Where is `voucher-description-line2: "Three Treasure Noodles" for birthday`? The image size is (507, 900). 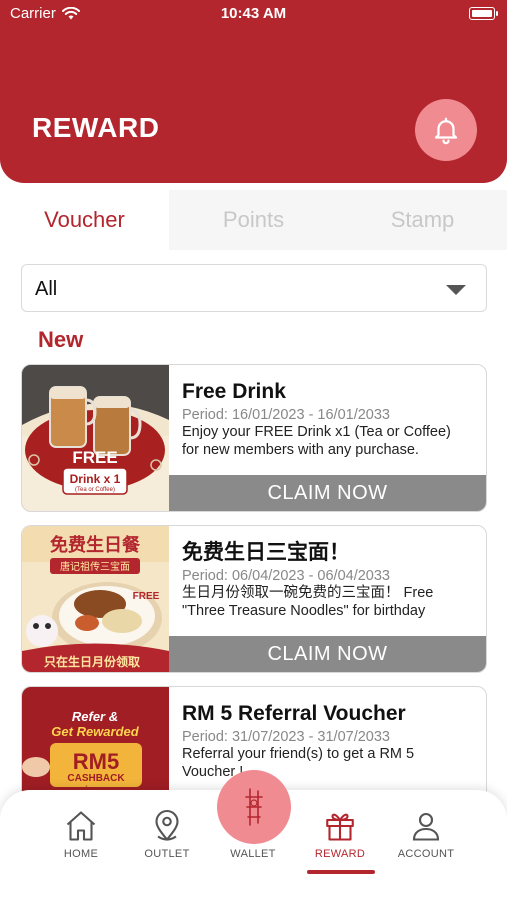
voucher-description-line2: "Three Treasure Noodles" for birthday is located at coordinates (304, 611).